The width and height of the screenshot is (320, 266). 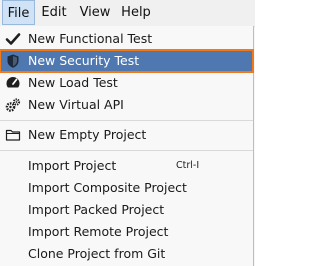 I want to click on menu-item-label: Clone Project from Git, so click(x=97, y=253).